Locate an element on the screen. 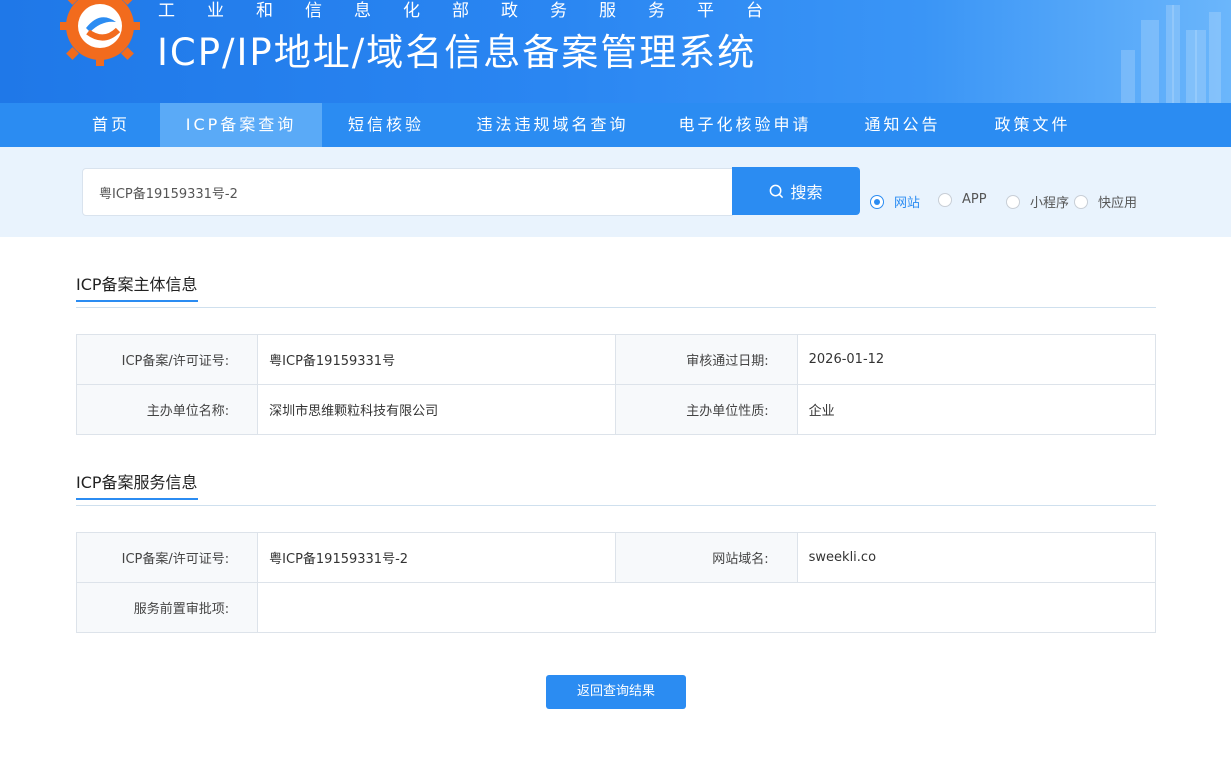 The width and height of the screenshot is (1231, 758). radio-quick-app: 快应用 is located at coordinates (1105, 201).